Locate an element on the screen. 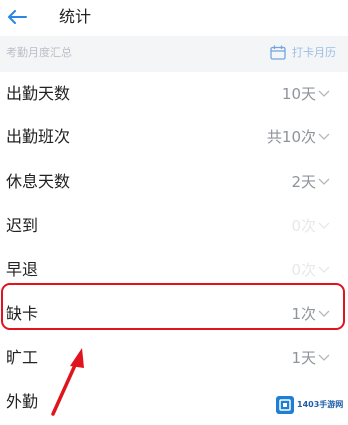 The height and width of the screenshot is (425, 348). row-label: 缺卡 is located at coordinates (22, 313).